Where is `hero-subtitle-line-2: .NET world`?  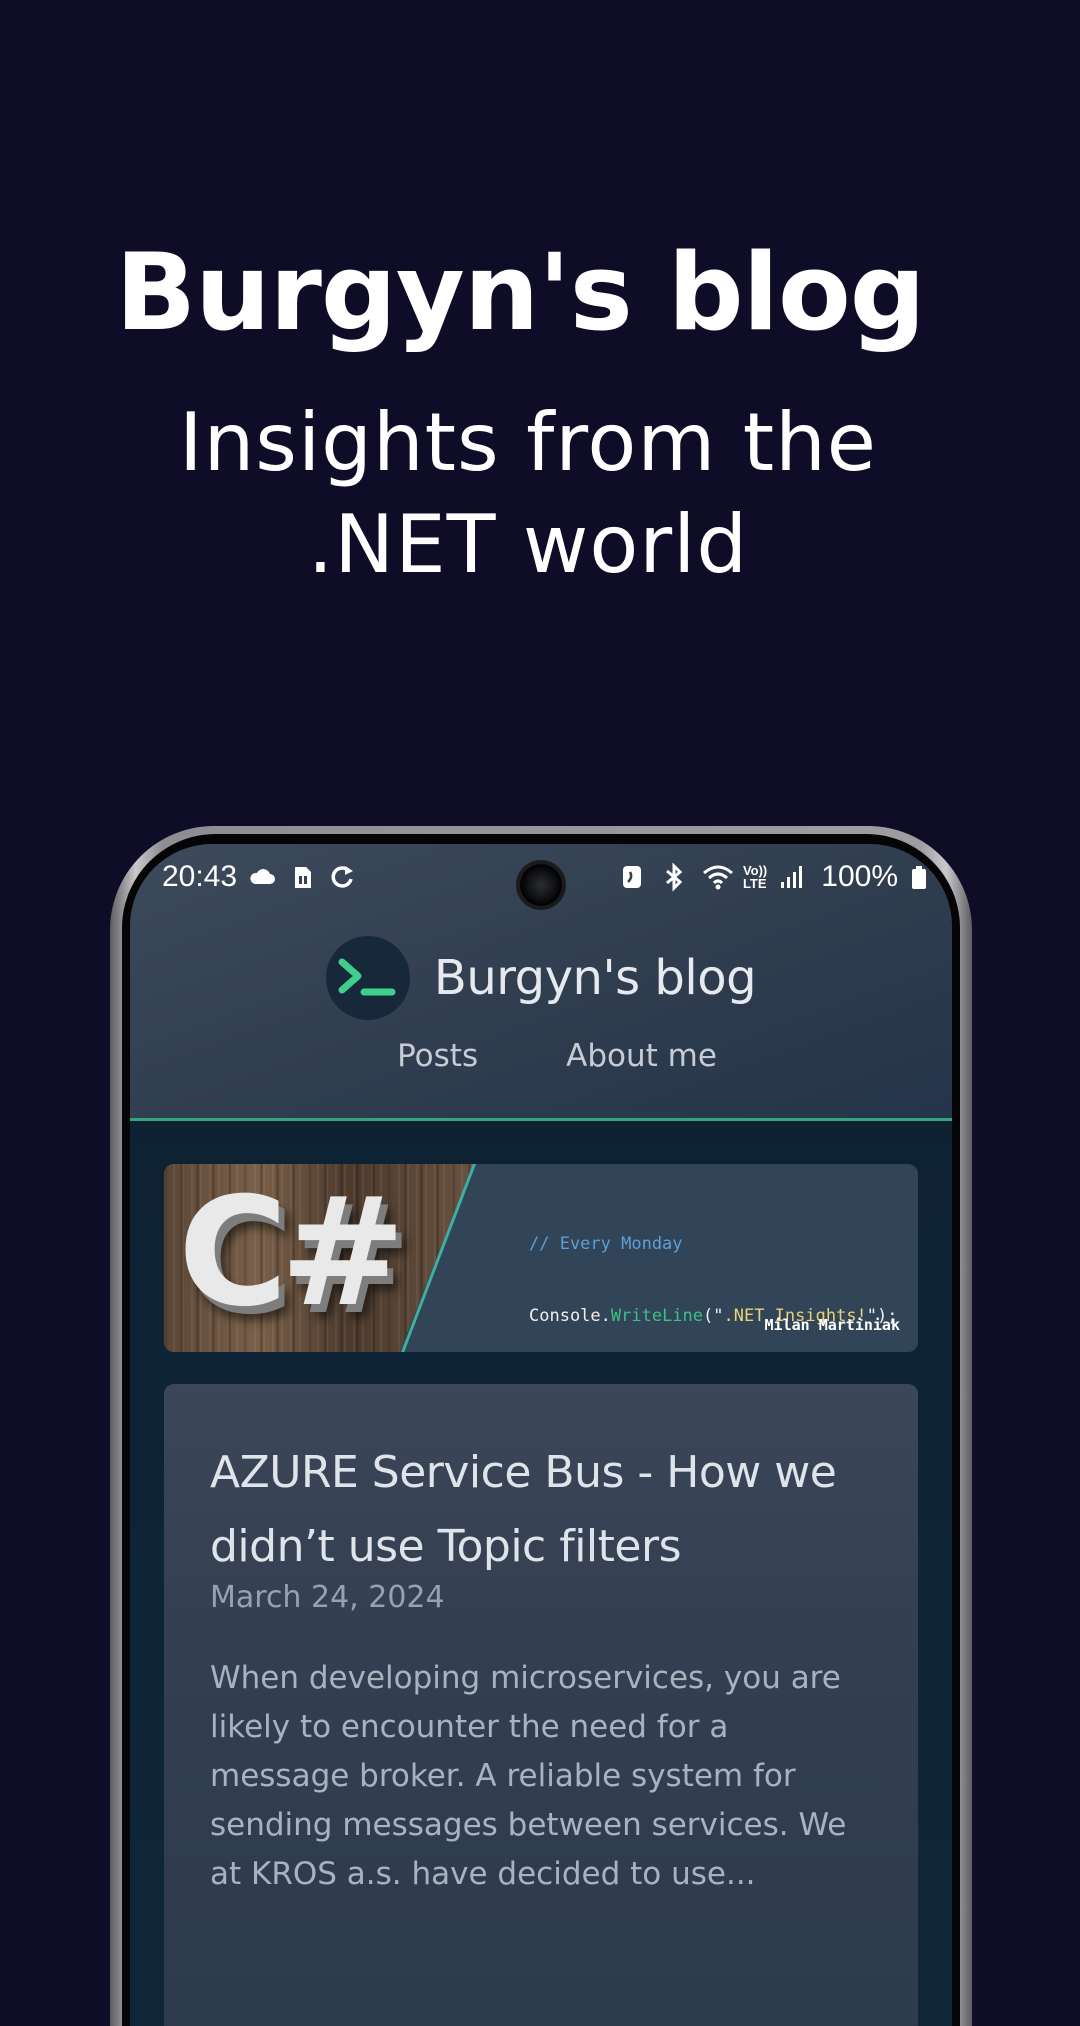
hero-subtitle-line-2: .NET world is located at coordinates (528, 544).